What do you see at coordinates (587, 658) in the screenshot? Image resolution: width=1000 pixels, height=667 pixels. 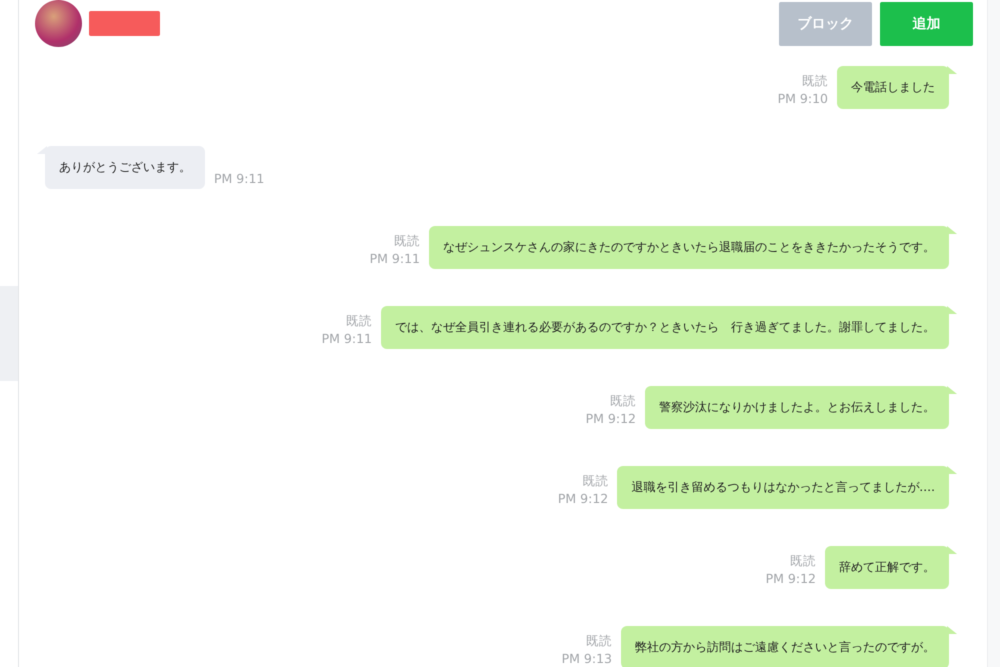 I see `message-time: PM 9:13` at bounding box center [587, 658].